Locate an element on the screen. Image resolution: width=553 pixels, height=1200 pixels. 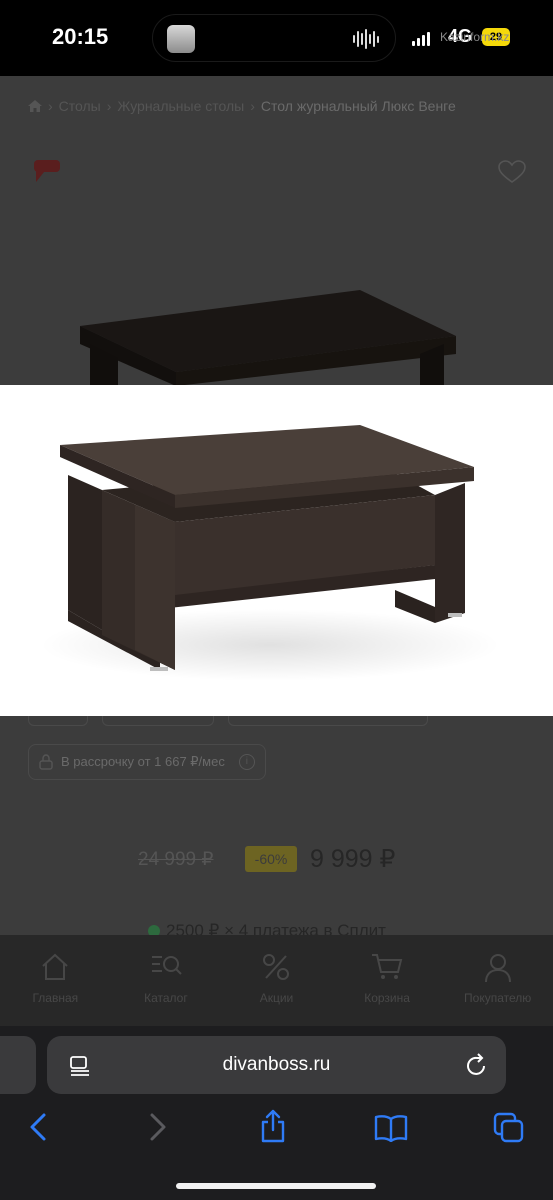
installment-offer: В рассрочку от 1 667 ₽/мес i is located at coordinates (147, 762).